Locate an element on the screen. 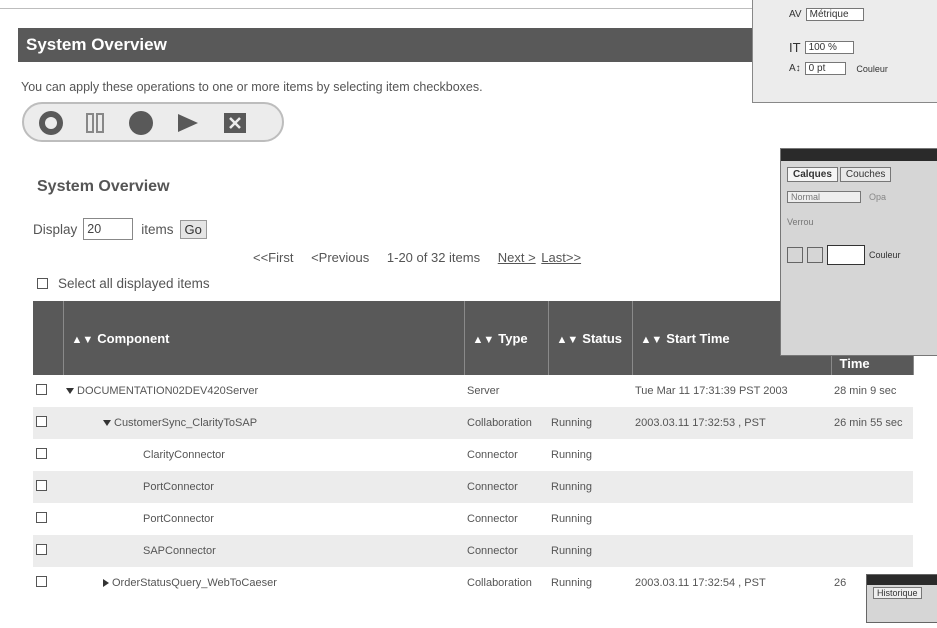  select-all-row: Select all displayed items is located at coordinates (121, 283).